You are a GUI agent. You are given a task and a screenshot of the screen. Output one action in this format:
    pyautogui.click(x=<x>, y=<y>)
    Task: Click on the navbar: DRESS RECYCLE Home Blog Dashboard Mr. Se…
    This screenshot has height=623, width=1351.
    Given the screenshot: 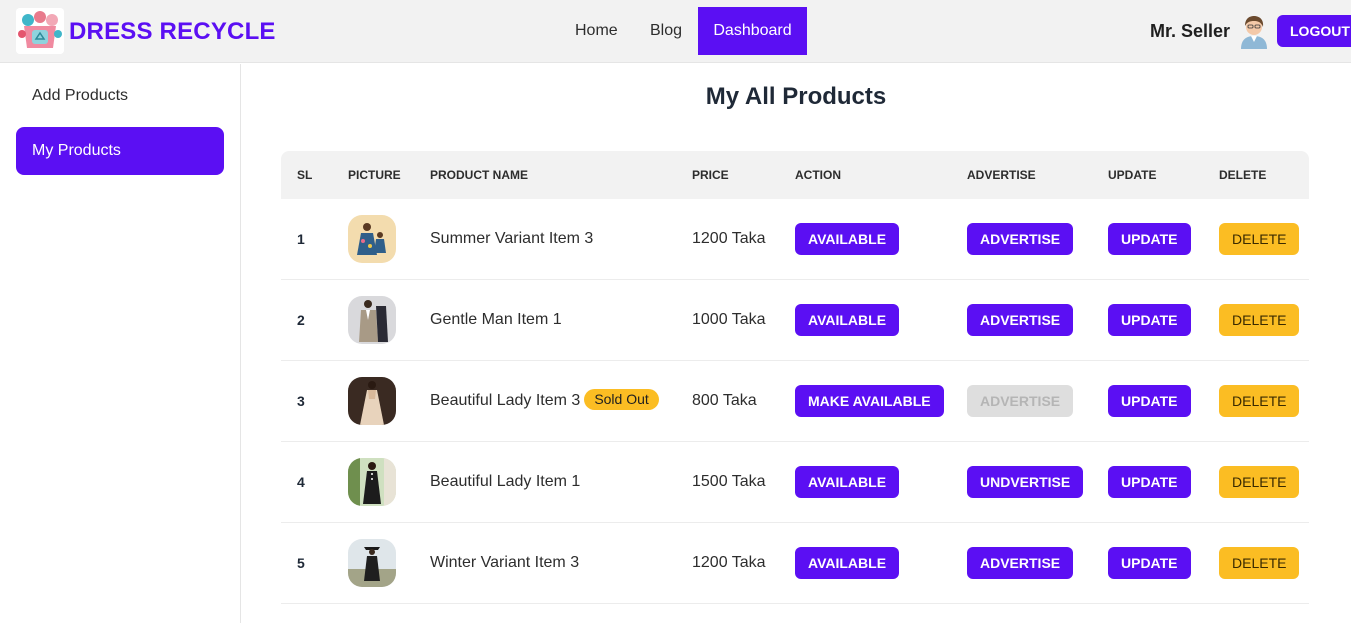 What is the action you would take?
    pyautogui.click(x=675, y=31)
    